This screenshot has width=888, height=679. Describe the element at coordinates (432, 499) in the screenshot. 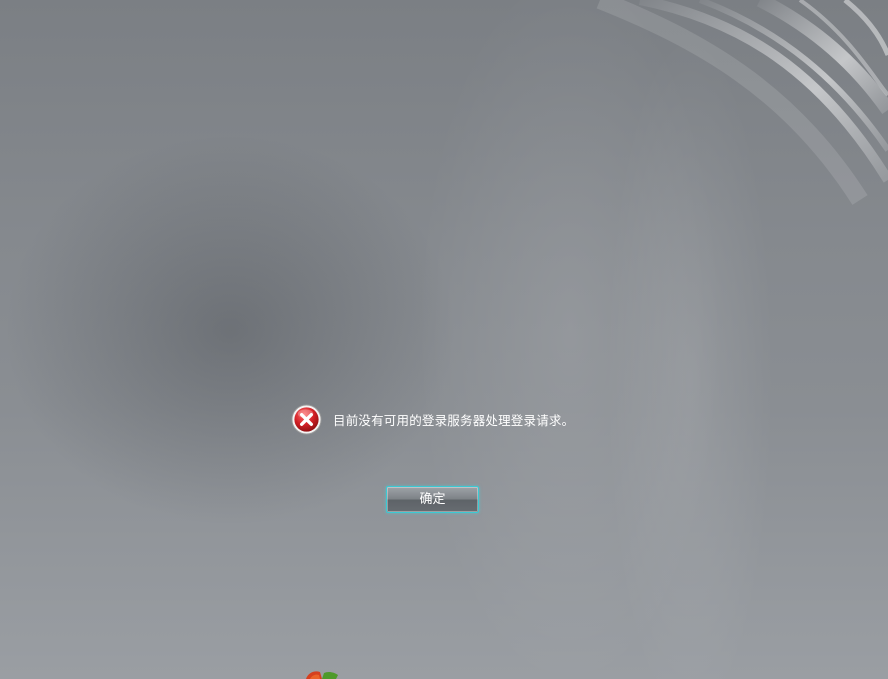

I see `ok-button: 确定` at that location.